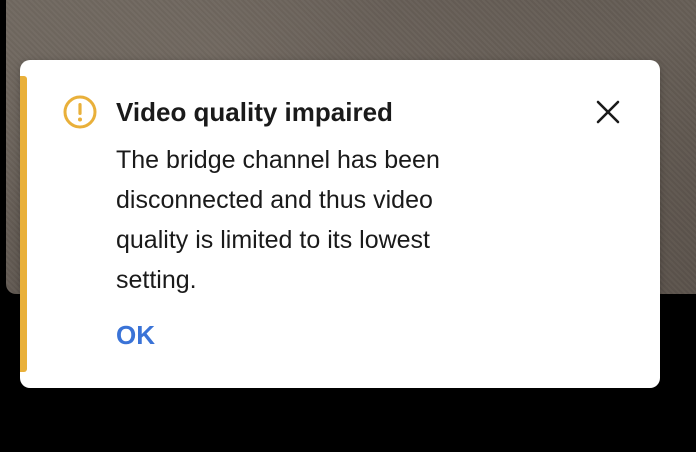 This screenshot has width=696, height=452. What do you see at coordinates (273, 240) in the screenshot?
I see `message-line: quality is limited to its lowest` at bounding box center [273, 240].